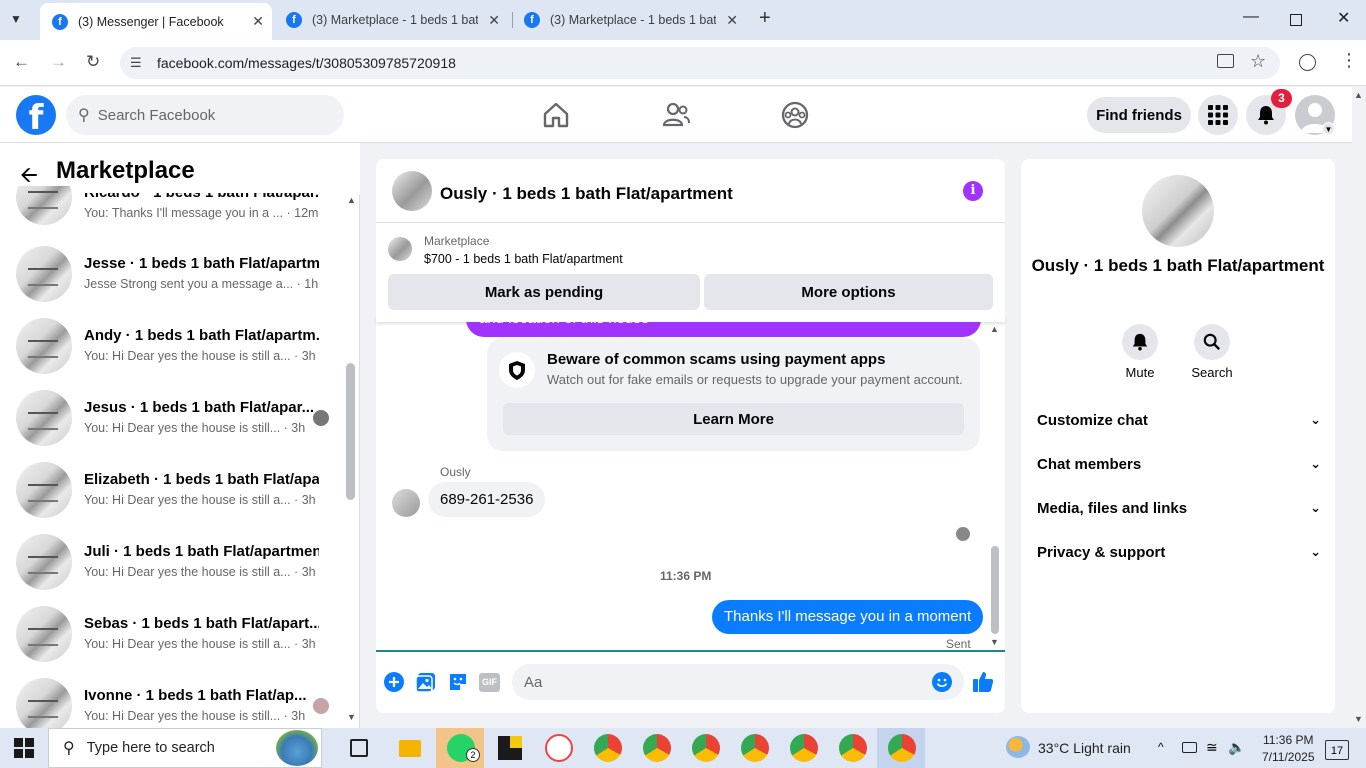  Describe the element at coordinates (523, 259) in the screenshot. I see `listing-price: $700 - 1 beds 1 bath Flat/apartment` at that location.